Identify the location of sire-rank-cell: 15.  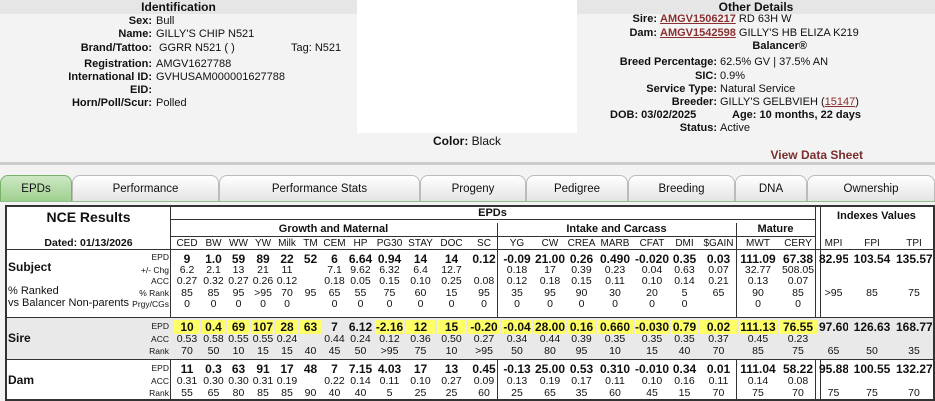
(263, 351).